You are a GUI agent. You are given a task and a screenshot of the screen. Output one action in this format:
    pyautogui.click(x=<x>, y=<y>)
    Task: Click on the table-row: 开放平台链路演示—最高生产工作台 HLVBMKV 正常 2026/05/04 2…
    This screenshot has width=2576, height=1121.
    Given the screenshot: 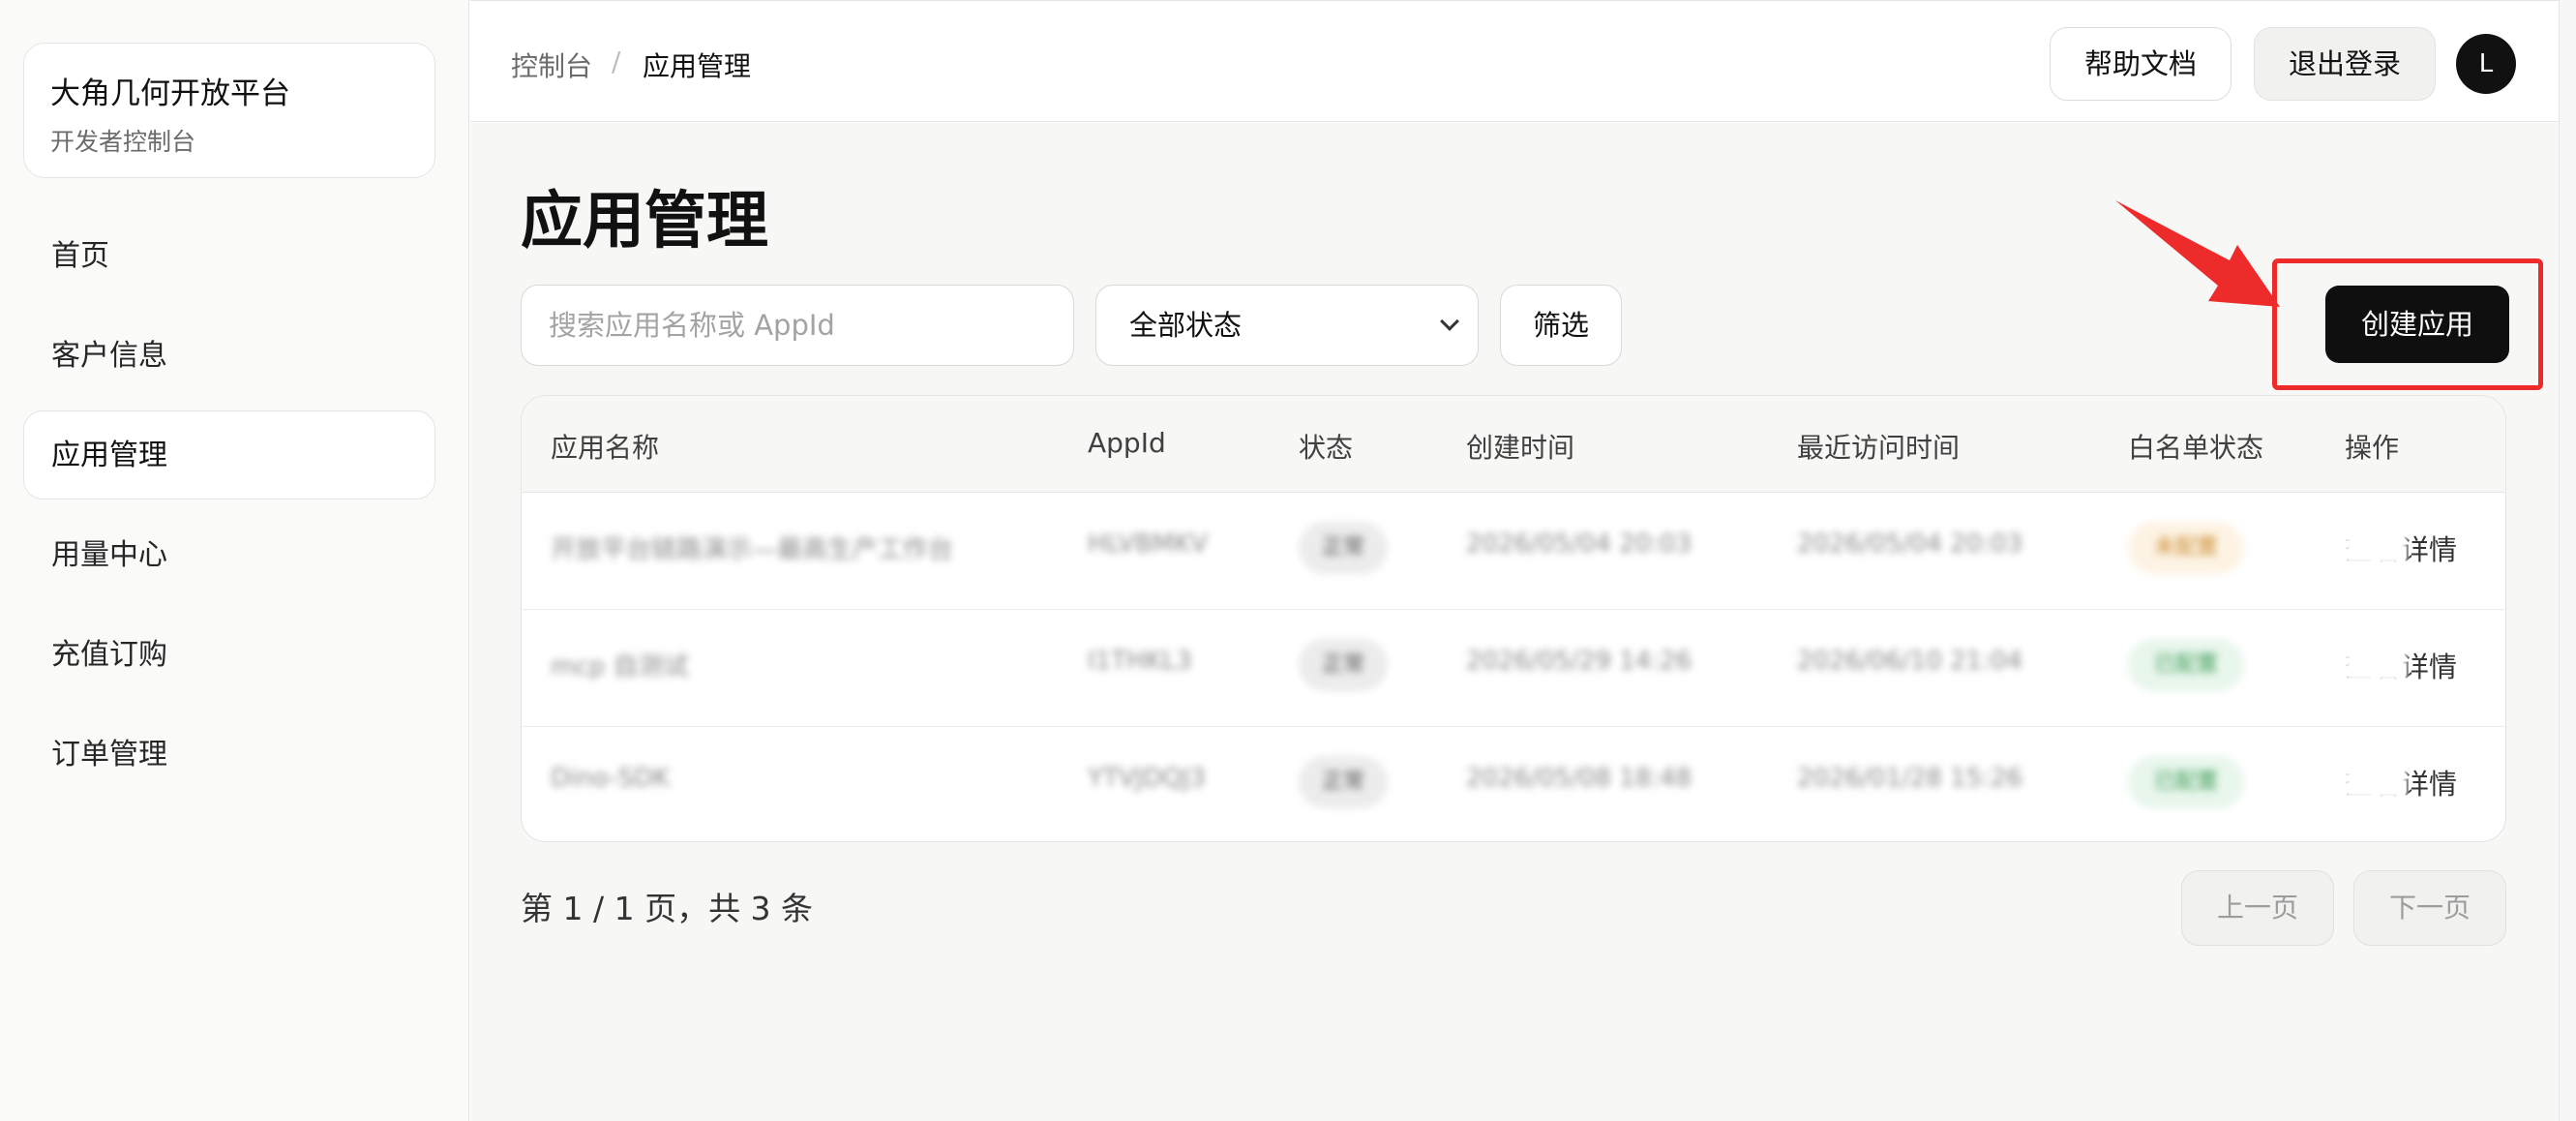 What is the action you would take?
    pyautogui.click(x=1513, y=551)
    